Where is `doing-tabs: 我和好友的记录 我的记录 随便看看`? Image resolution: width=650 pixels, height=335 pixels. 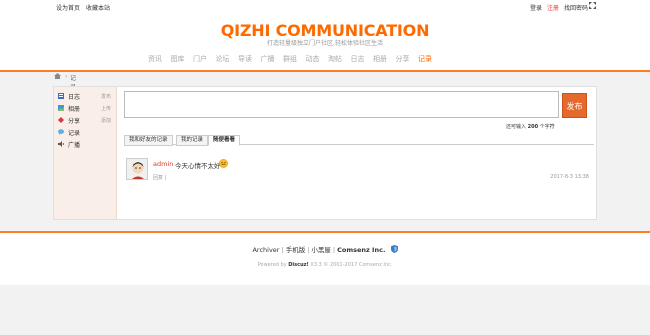
doing-tabs: 我和好友的记录 我的记录 随便看看 is located at coordinates (359, 139).